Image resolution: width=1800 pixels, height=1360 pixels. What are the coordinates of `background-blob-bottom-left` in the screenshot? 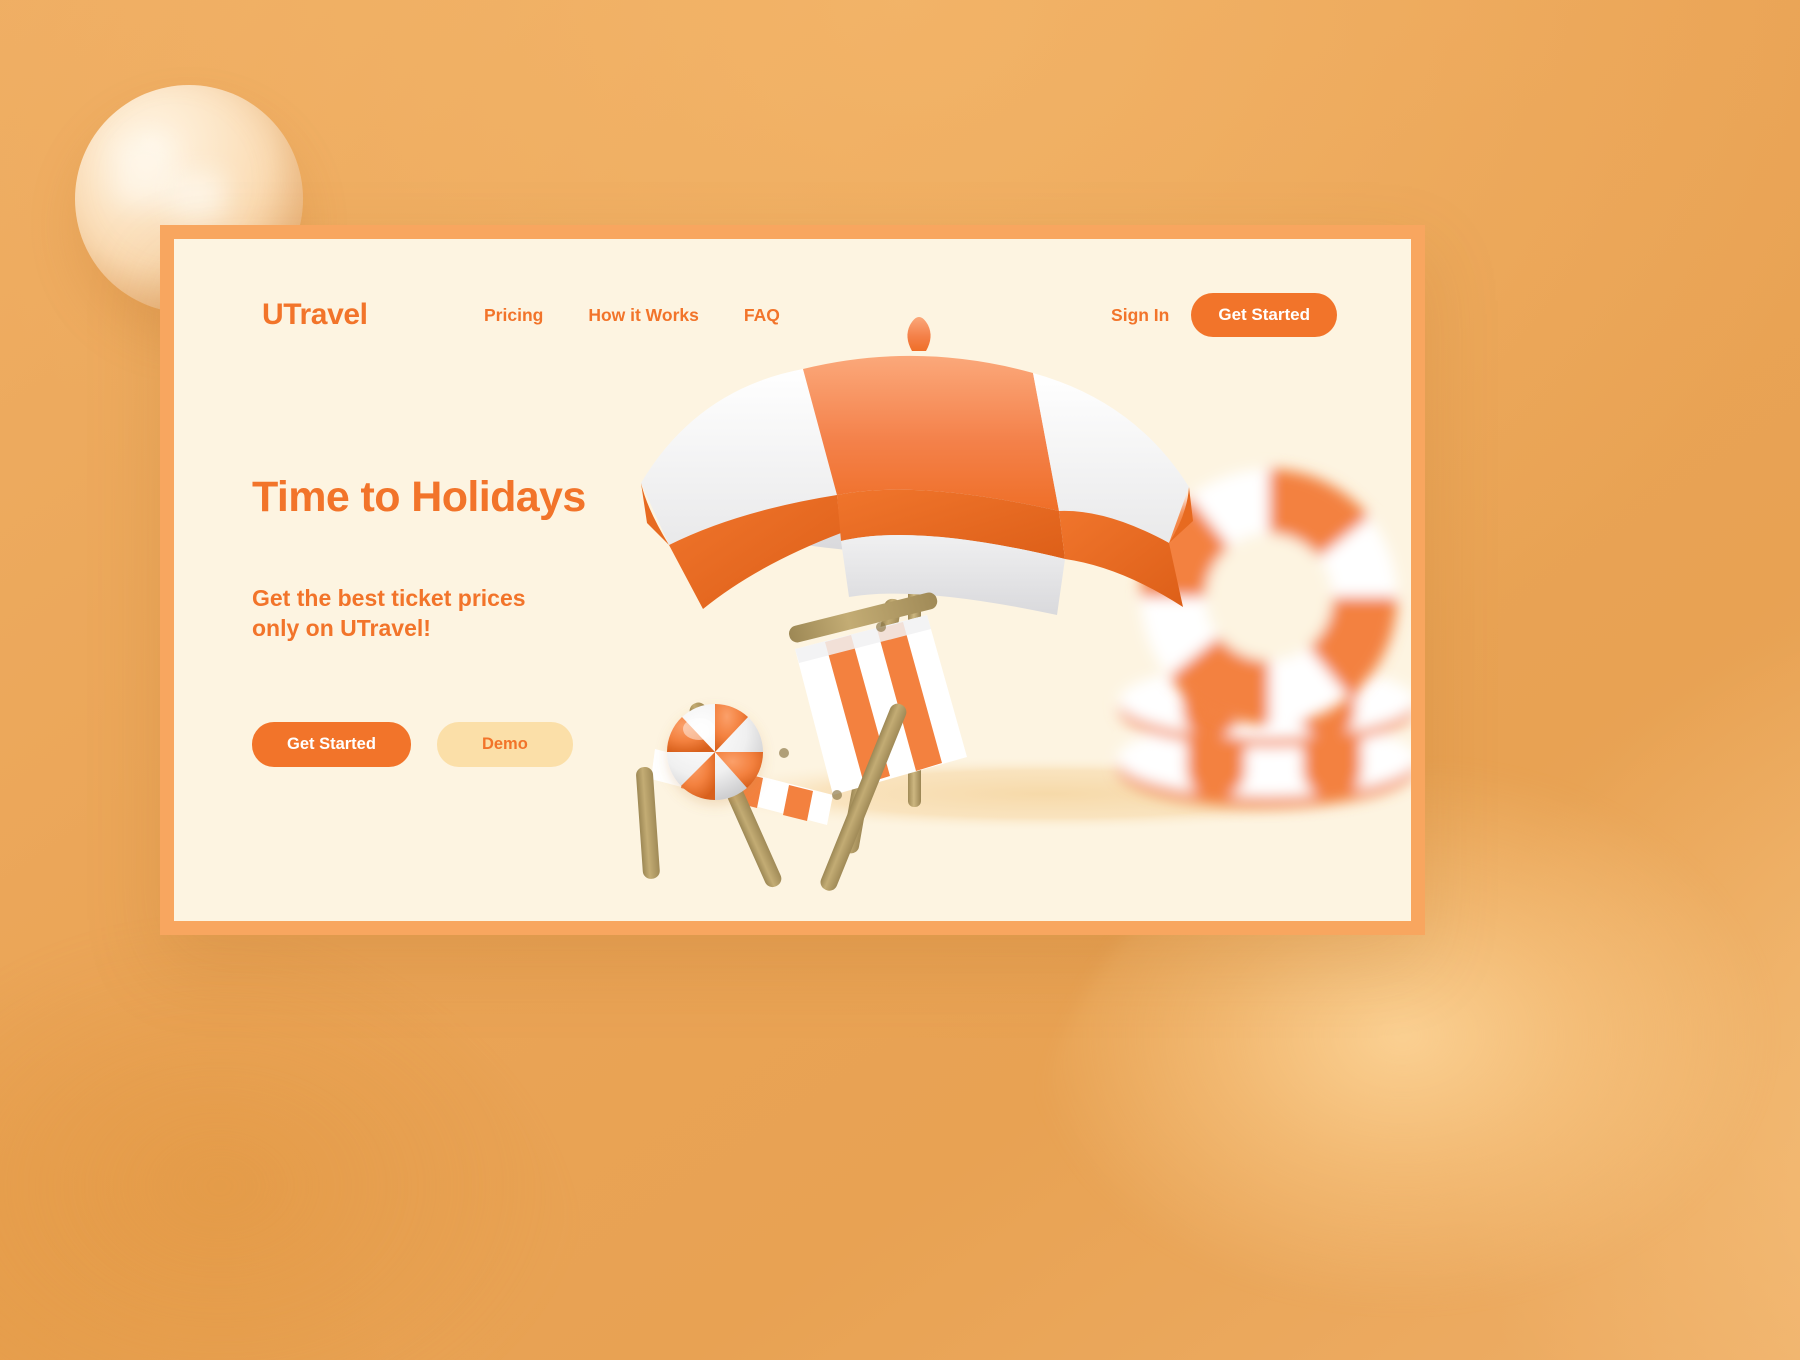 It's located at (290, 1140).